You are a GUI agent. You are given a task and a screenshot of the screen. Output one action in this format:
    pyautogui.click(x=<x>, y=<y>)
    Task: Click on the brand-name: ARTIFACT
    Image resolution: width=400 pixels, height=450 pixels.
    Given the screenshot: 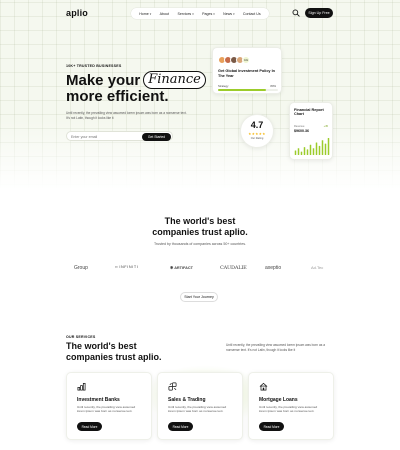 What is the action you would take?
    pyautogui.click(x=183, y=267)
    